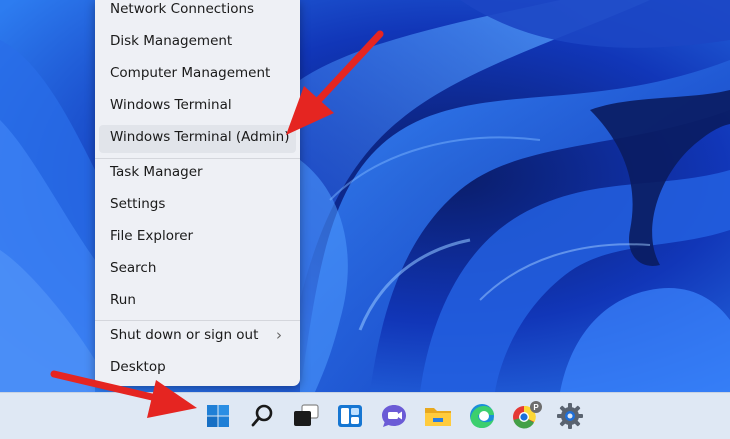 The image size is (730, 439). I want to click on settings-gear-icon, so click(570, 416).